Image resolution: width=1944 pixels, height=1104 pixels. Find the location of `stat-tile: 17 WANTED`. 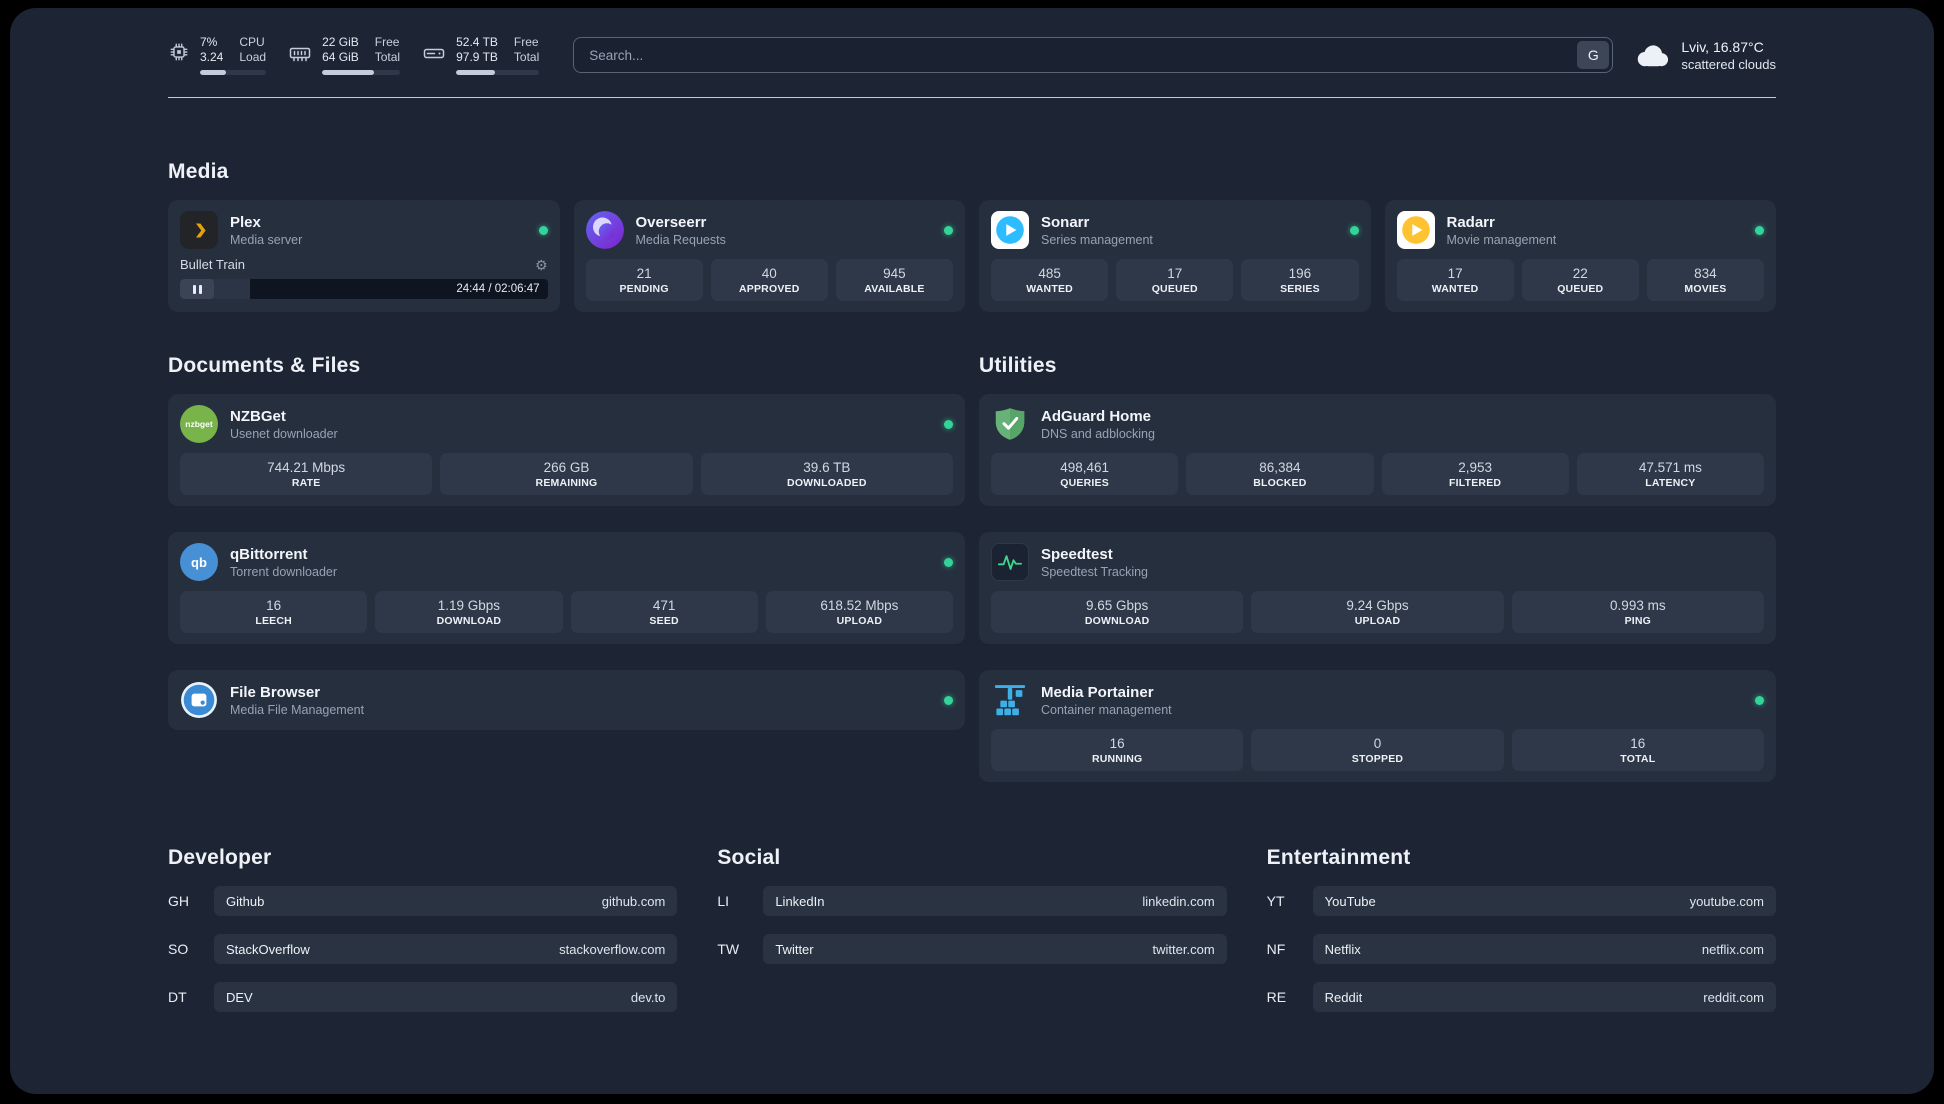

stat-tile: 17 WANTED is located at coordinates (1455, 280).